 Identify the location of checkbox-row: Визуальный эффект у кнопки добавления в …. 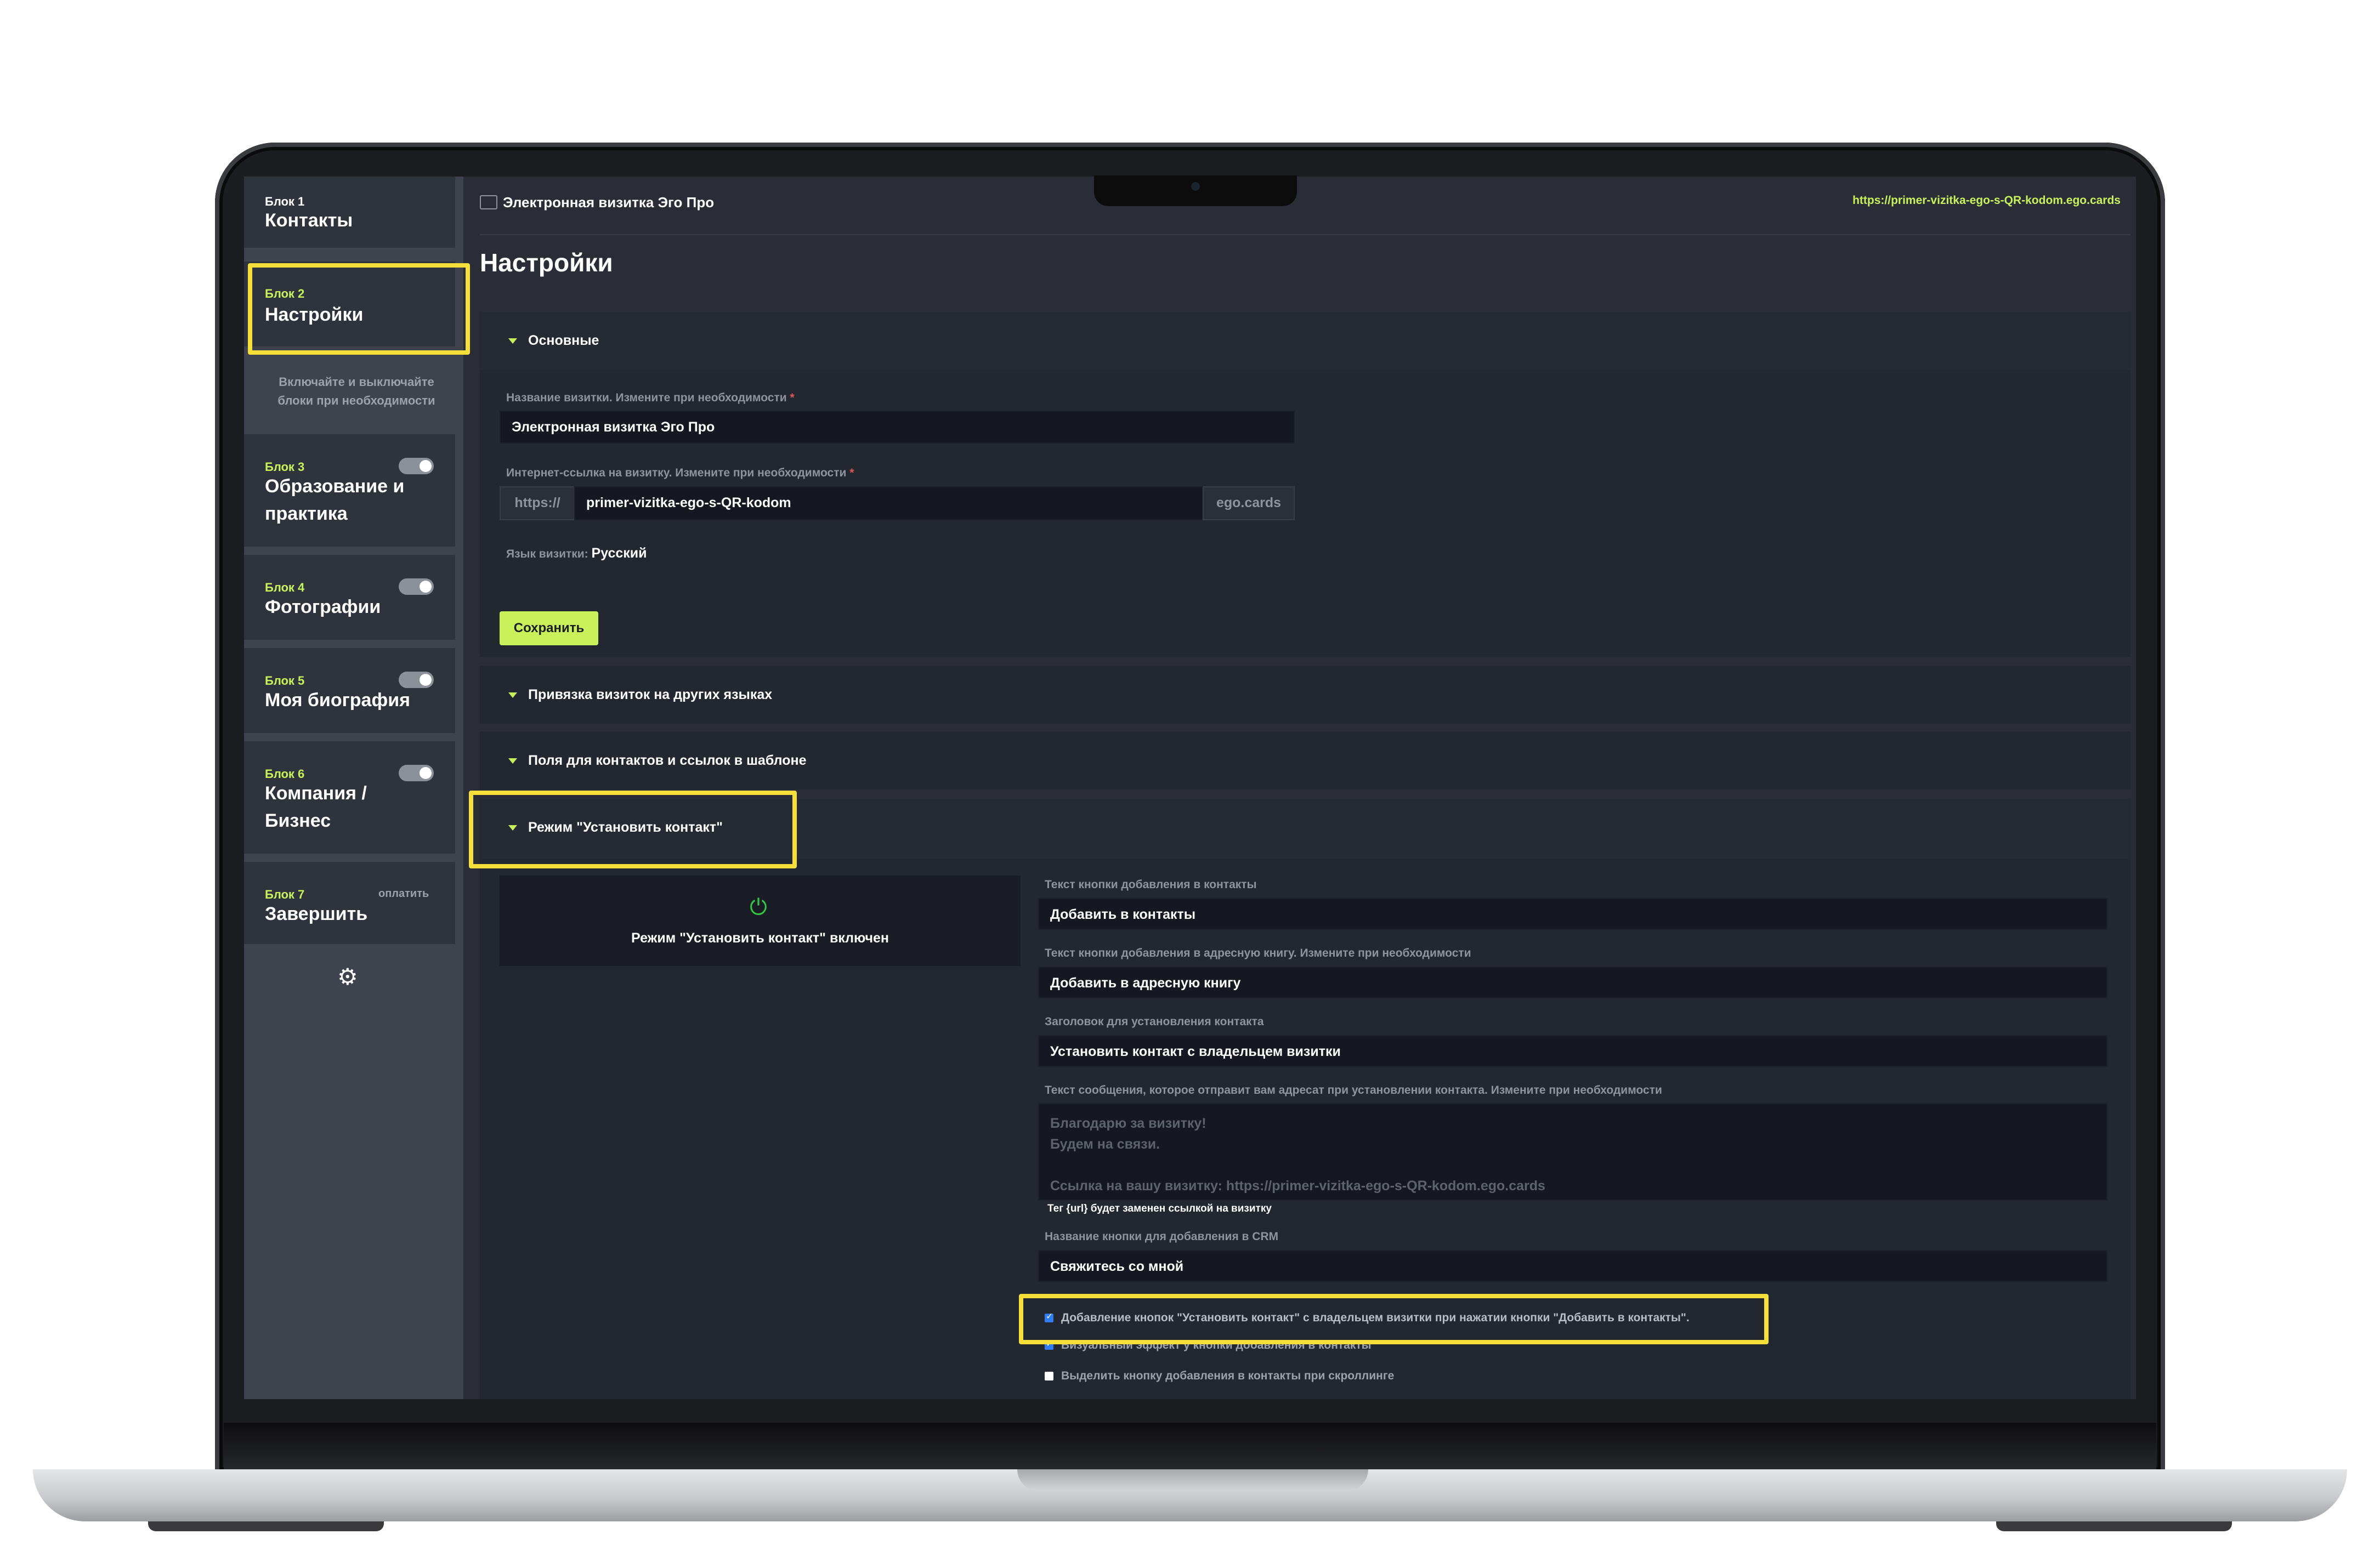
(1208, 1345).